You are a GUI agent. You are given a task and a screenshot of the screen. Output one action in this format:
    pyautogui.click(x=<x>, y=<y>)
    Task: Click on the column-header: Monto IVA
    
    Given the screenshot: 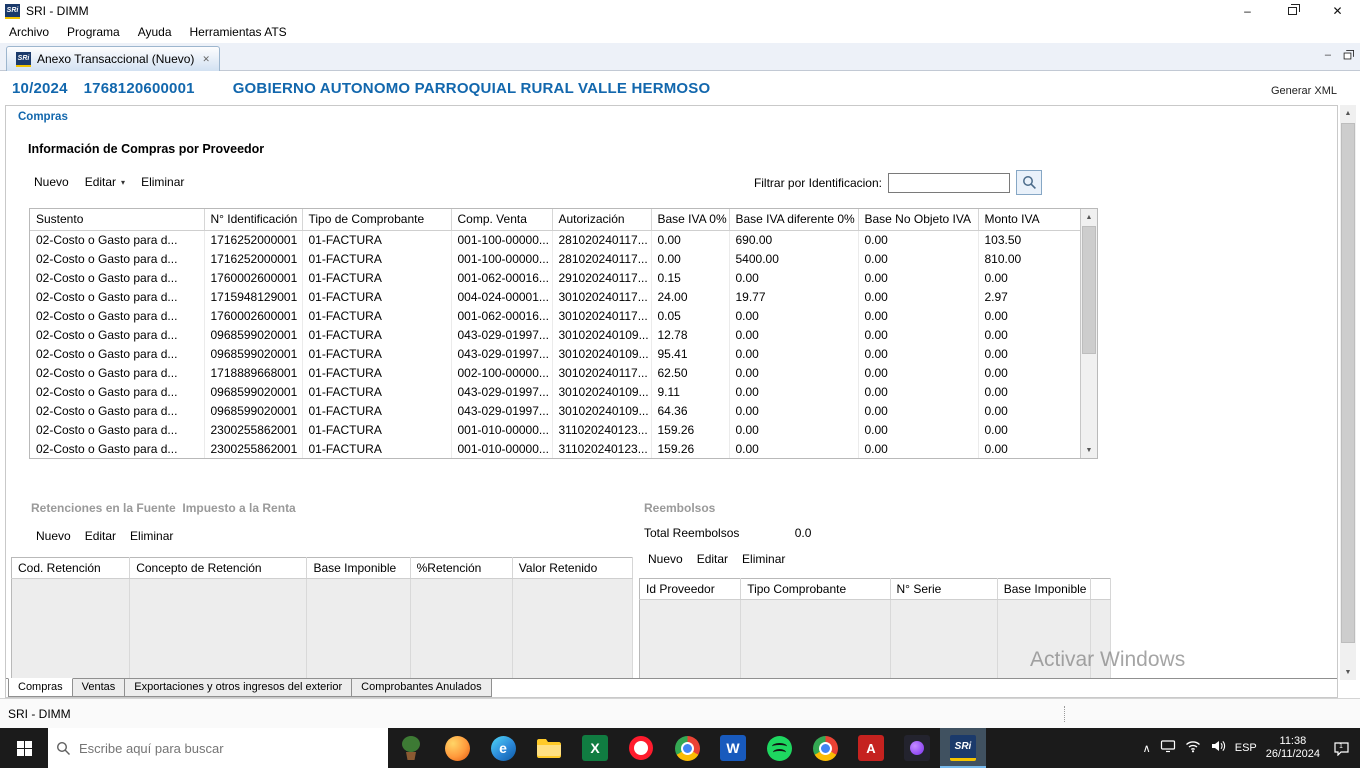 What is the action you would take?
    pyautogui.click(x=1029, y=220)
    